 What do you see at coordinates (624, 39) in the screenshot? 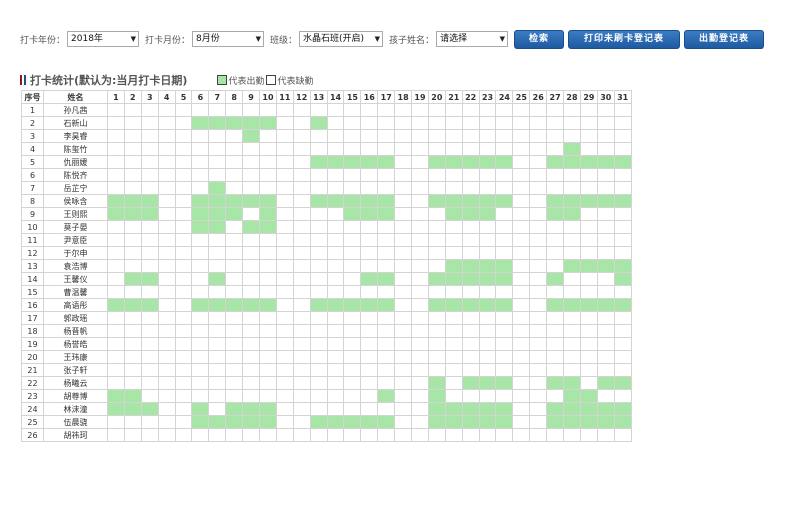
I see `print-unswiped-button: 打印未刷卡登记表` at bounding box center [624, 39].